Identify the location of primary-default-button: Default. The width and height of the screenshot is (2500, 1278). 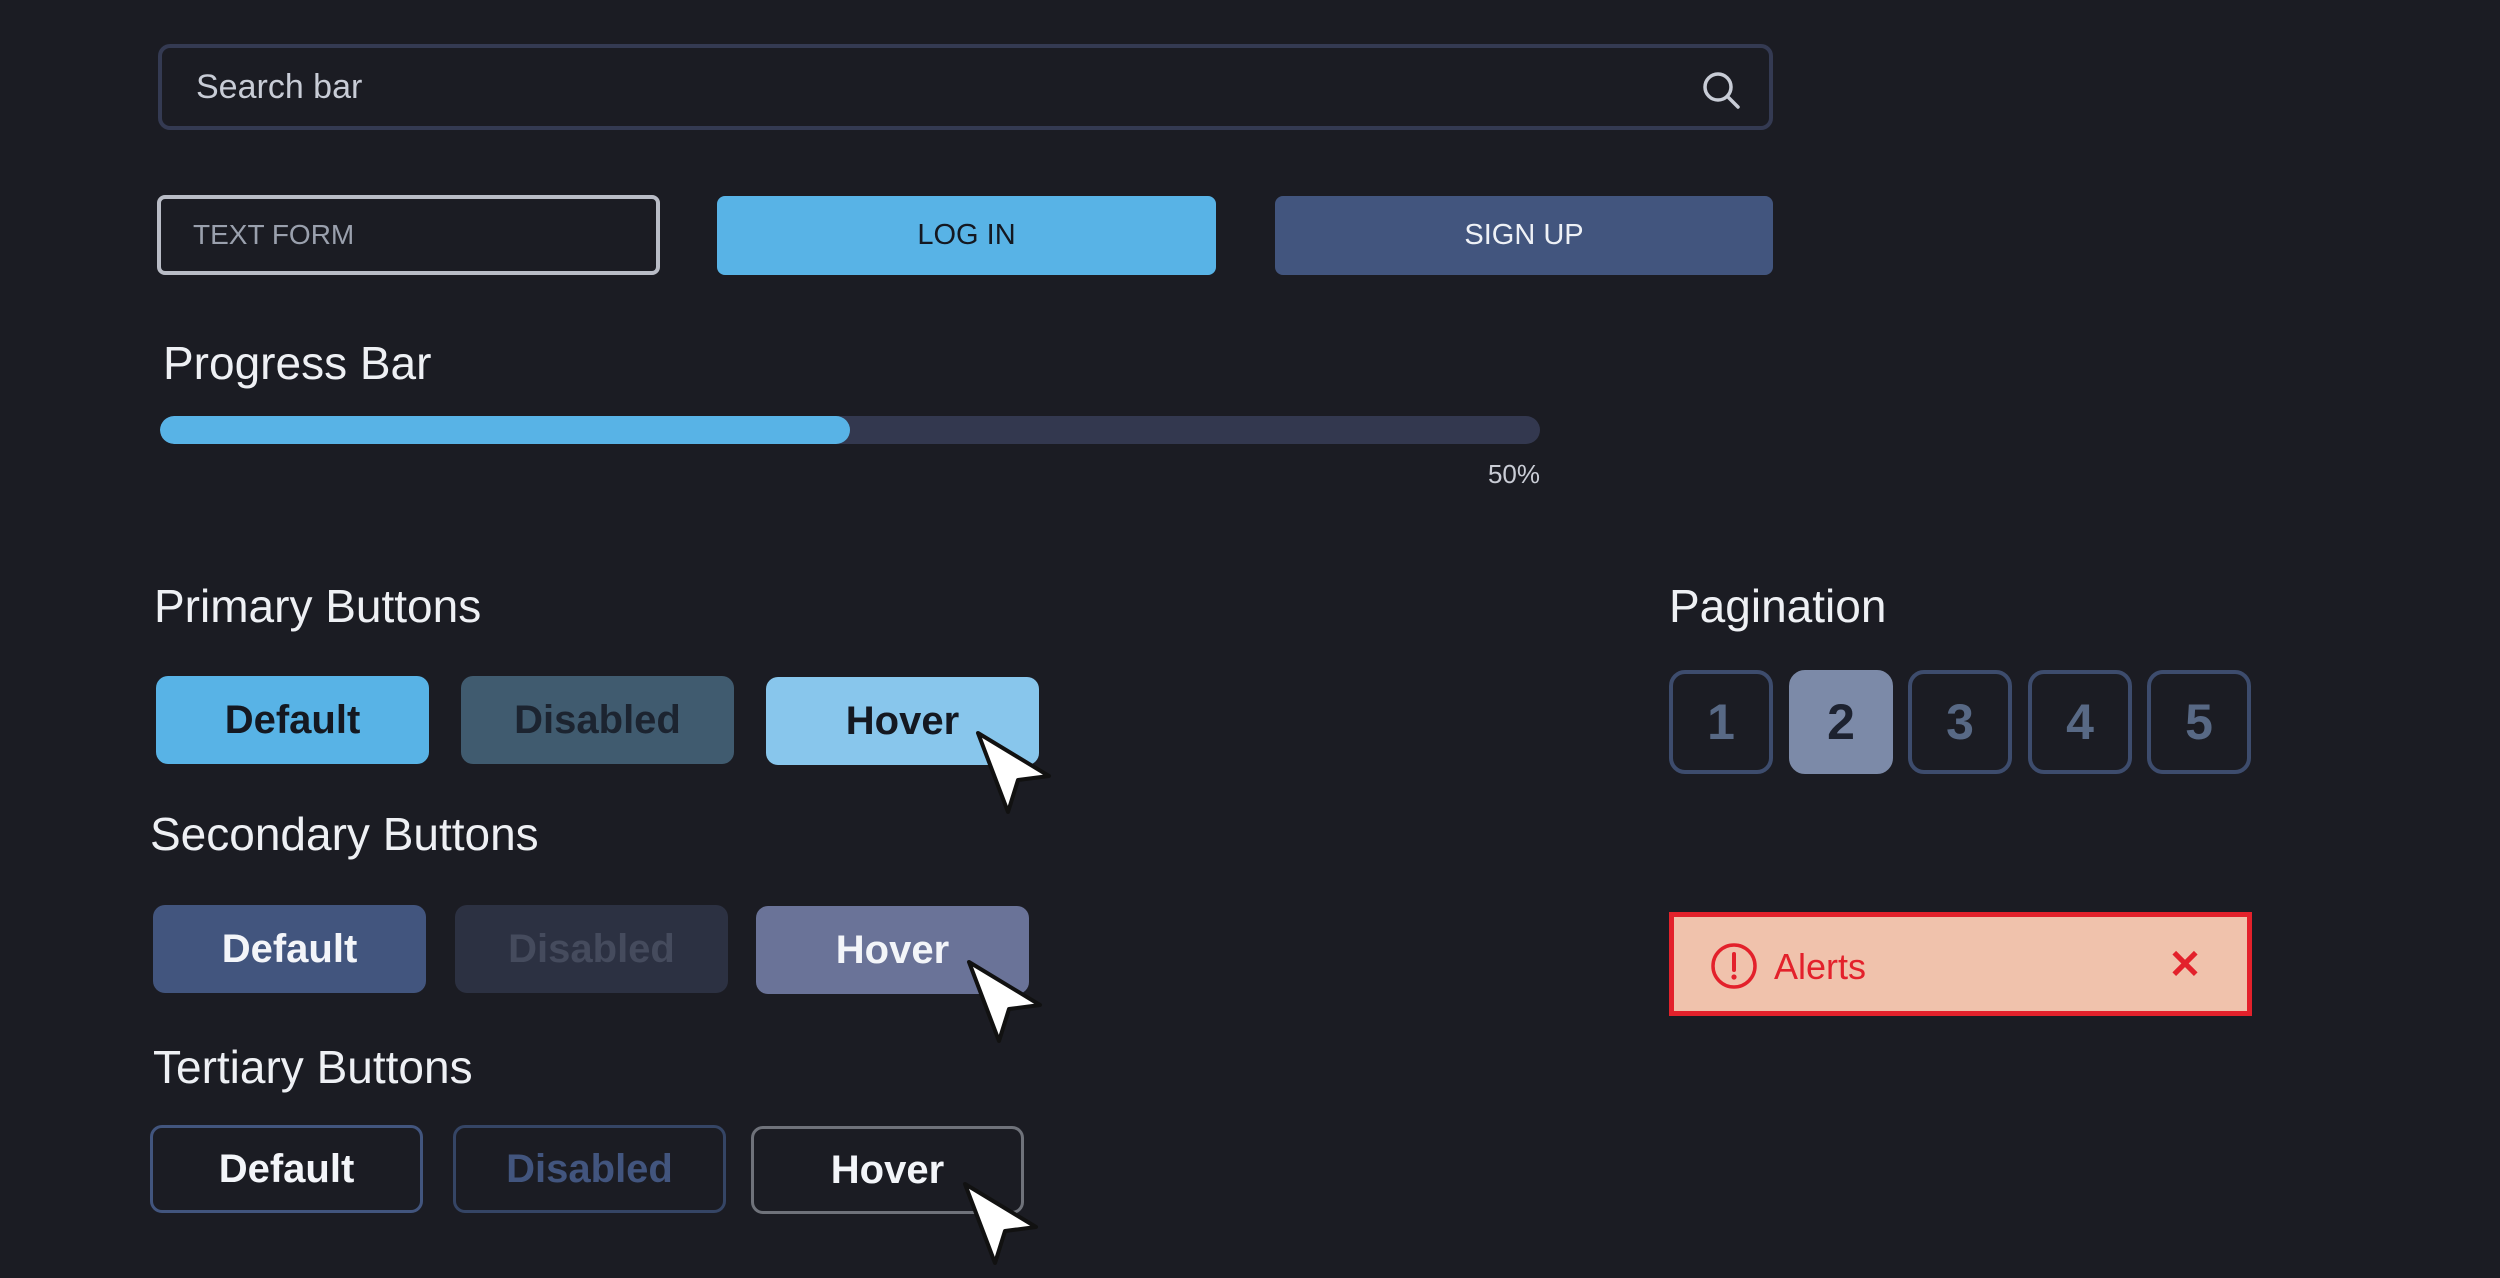
(292, 720).